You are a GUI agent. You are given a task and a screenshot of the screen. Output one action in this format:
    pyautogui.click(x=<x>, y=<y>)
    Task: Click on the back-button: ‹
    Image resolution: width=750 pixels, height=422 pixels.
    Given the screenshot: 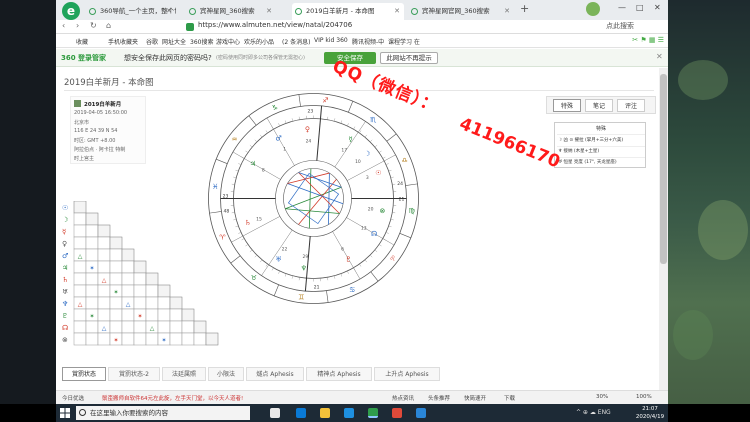 What is the action you would take?
    pyautogui.click(x=63, y=25)
    